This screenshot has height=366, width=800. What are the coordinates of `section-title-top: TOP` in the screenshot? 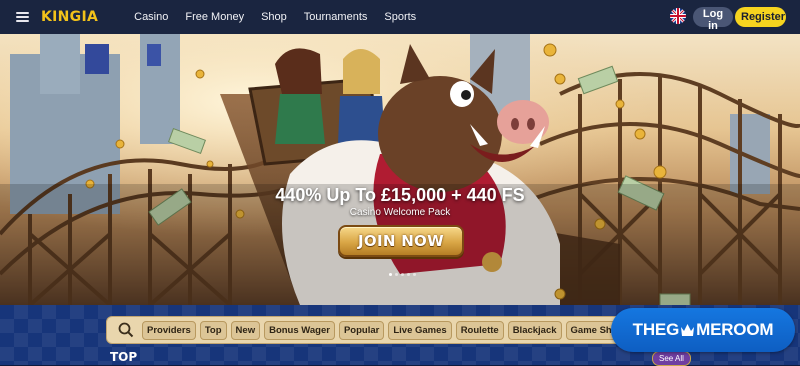 It's located at (124, 357).